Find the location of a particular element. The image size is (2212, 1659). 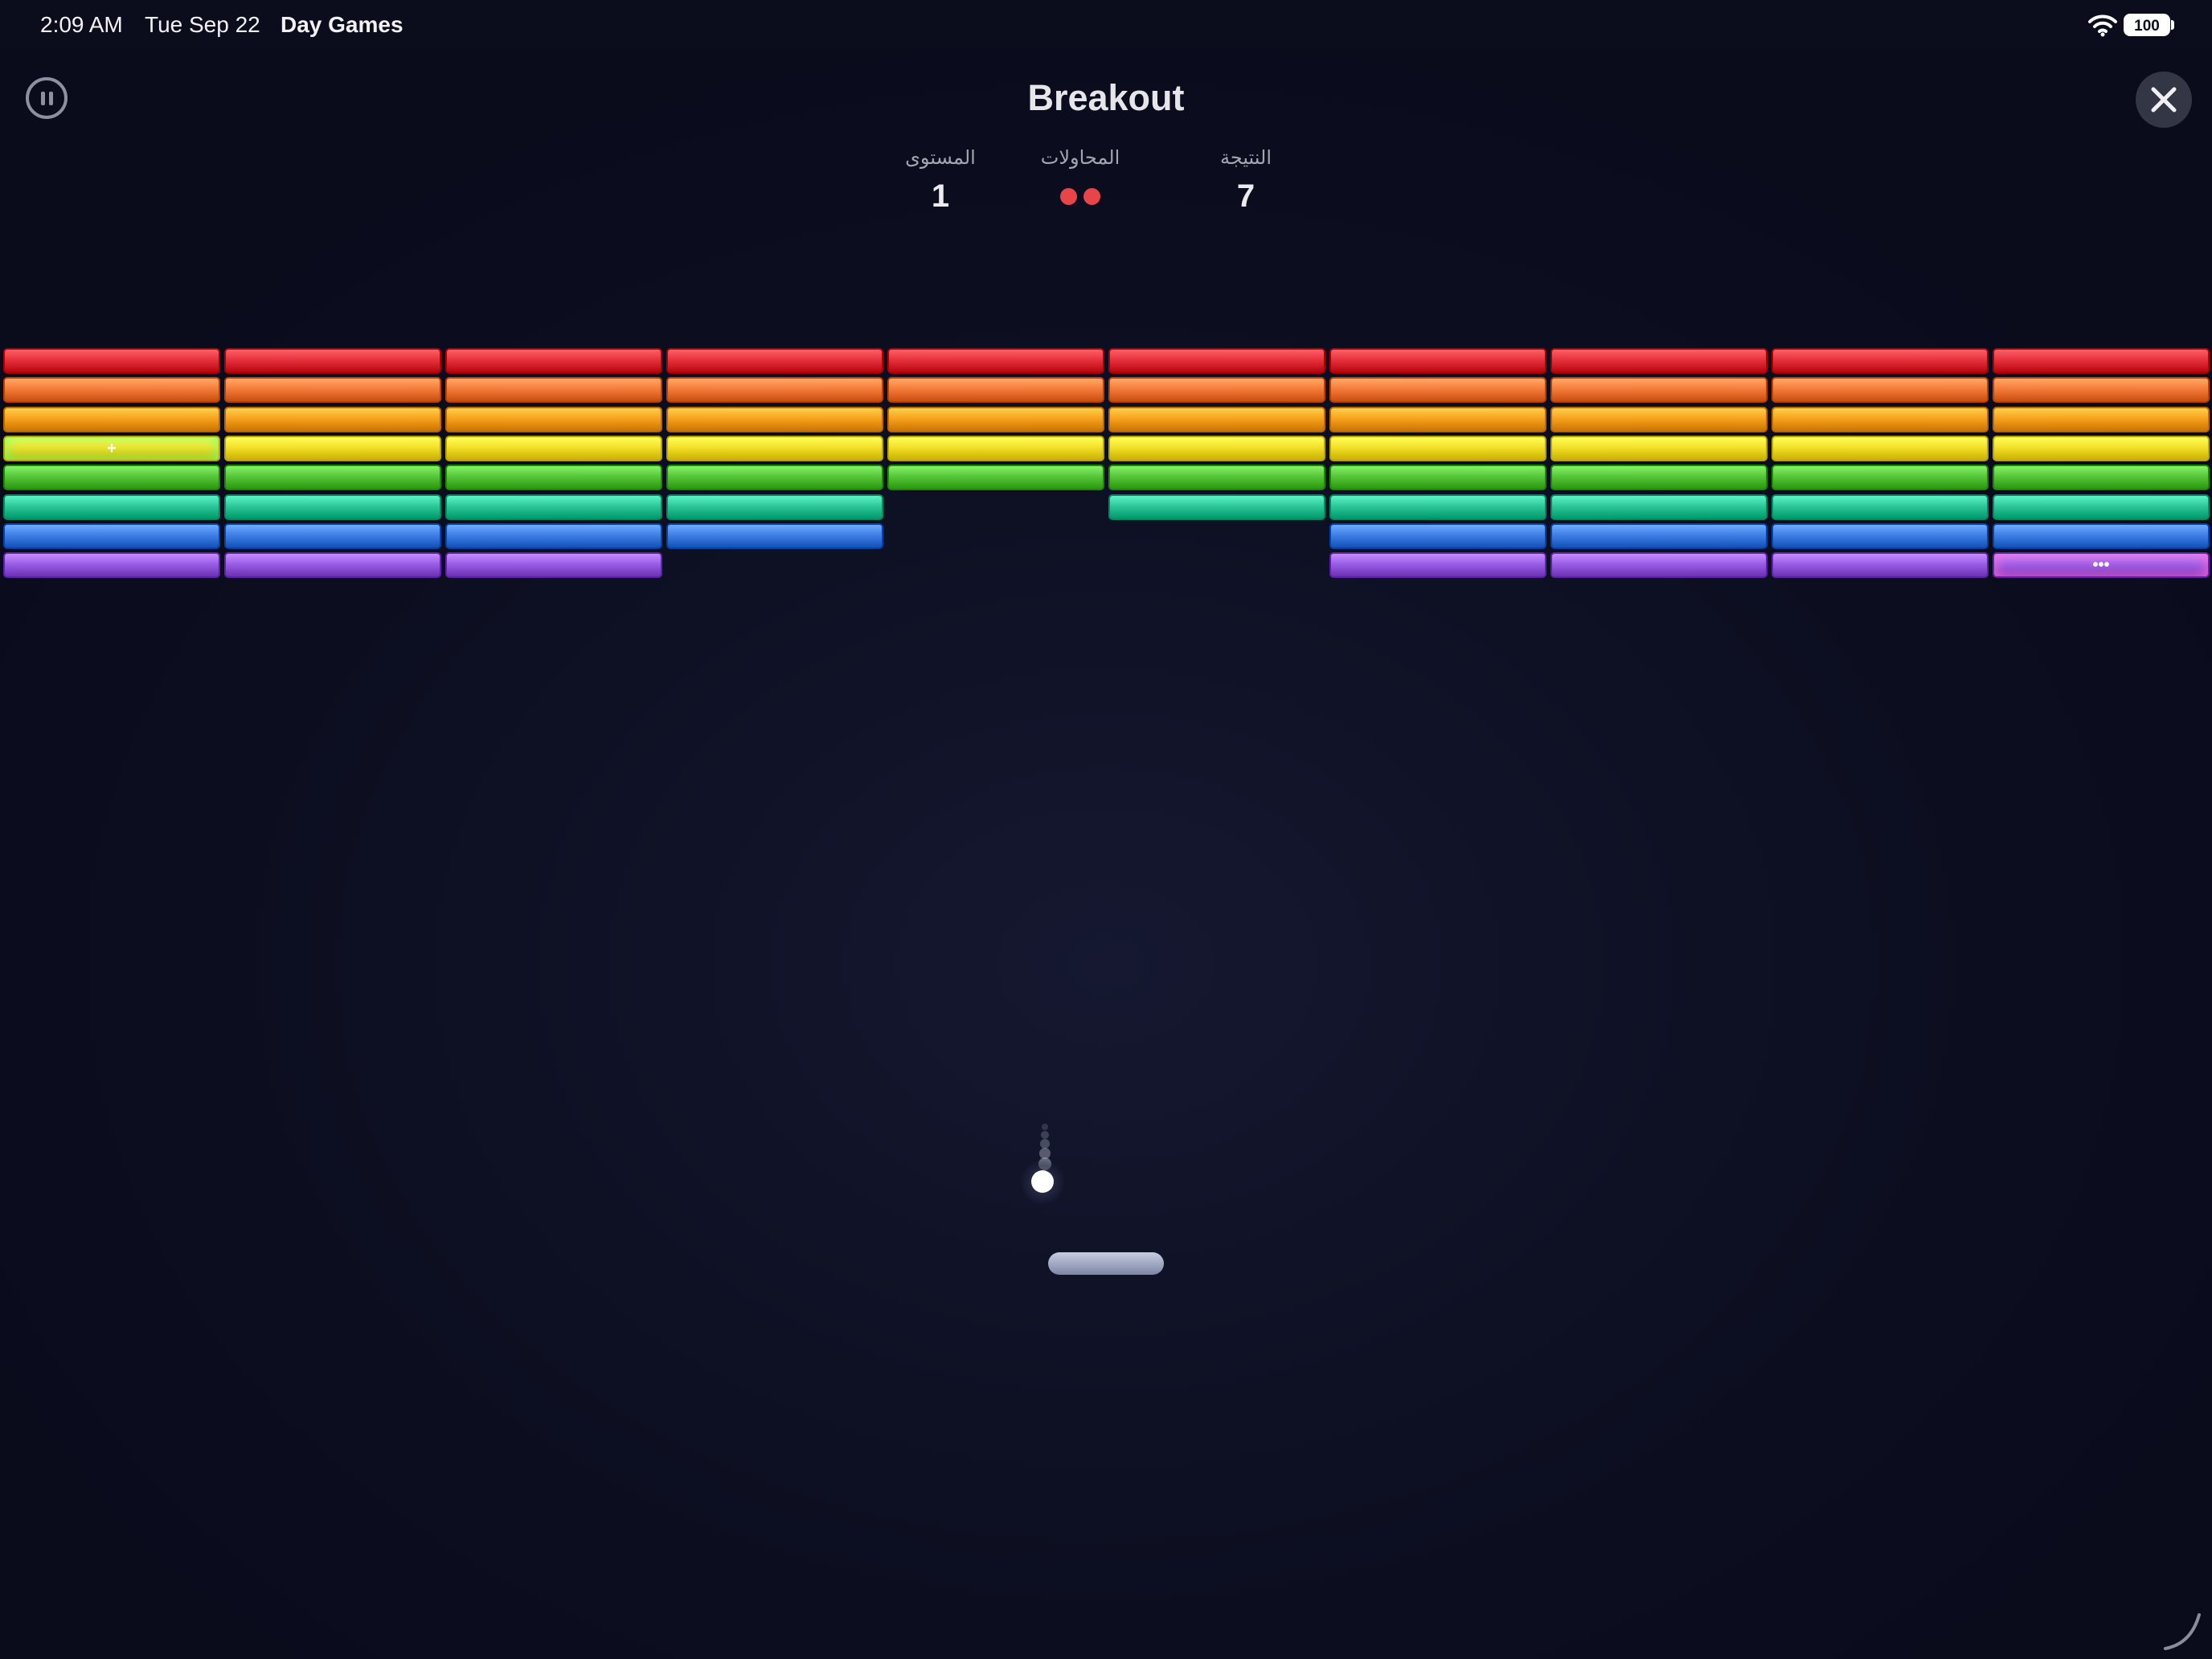

powerup-brick: + is located at coordinates (111, 448).